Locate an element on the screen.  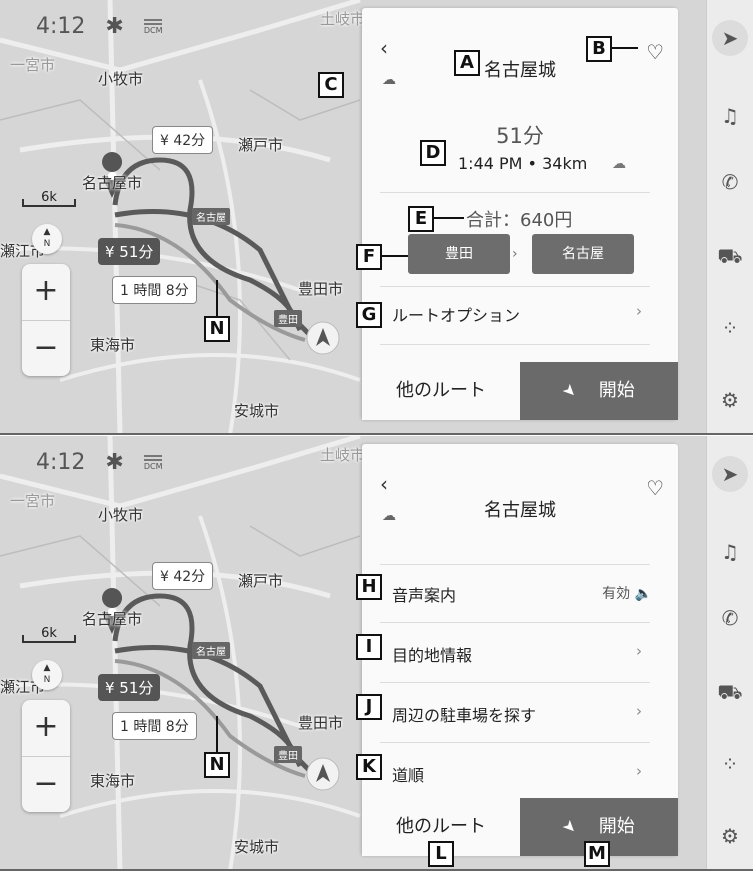
callout-c: C is located at coordinates (331, 85).